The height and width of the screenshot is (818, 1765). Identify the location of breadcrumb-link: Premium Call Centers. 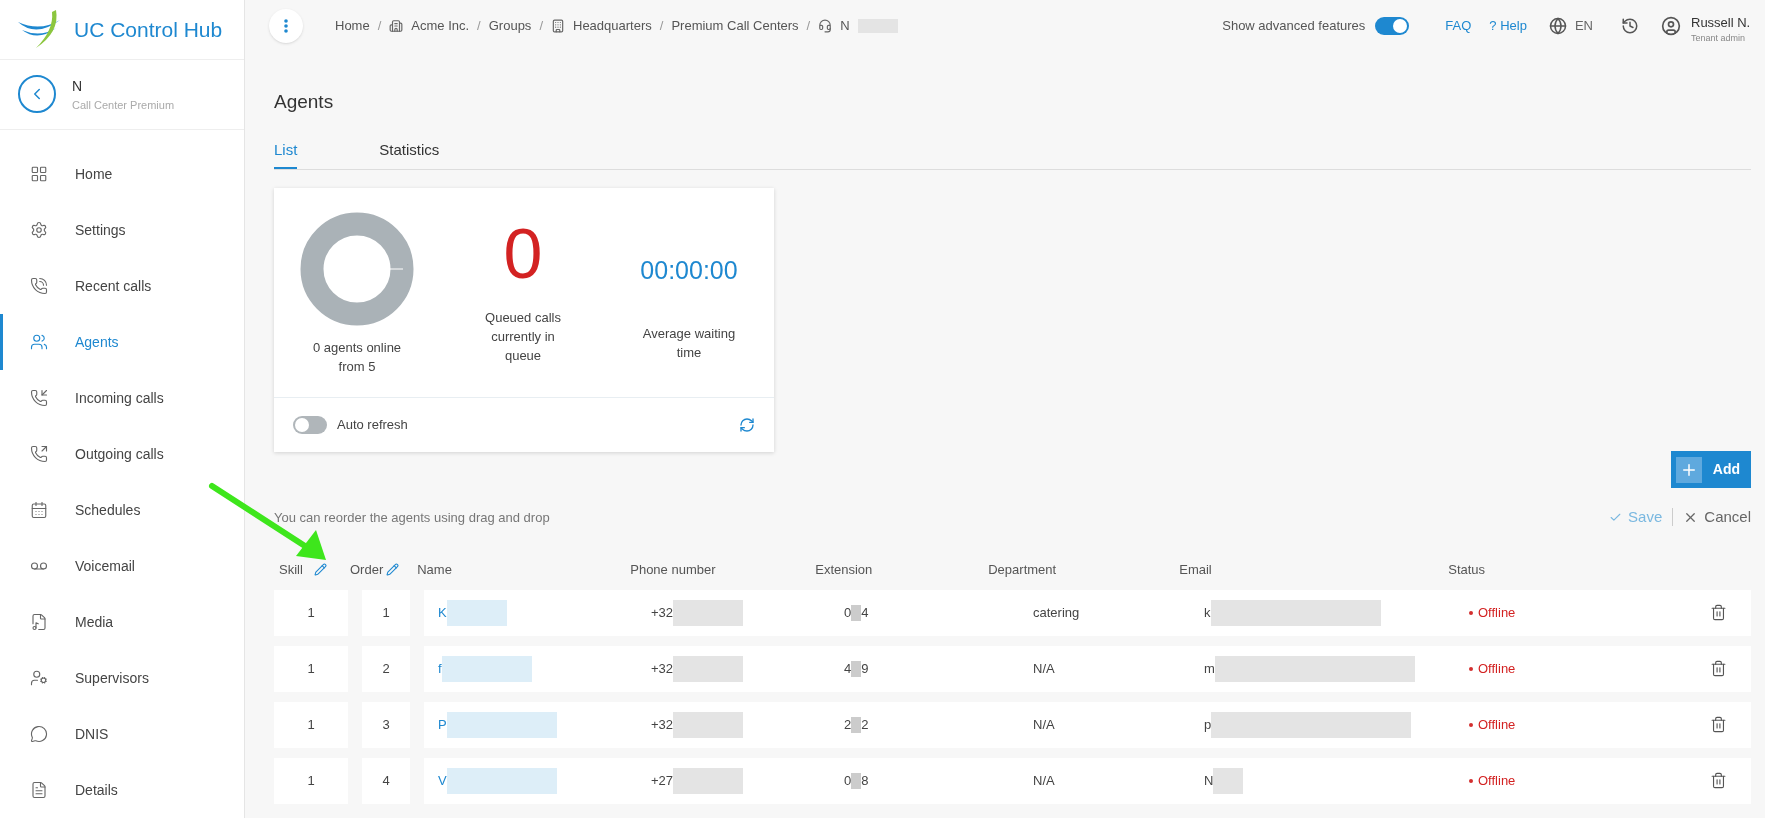
(735, 26).